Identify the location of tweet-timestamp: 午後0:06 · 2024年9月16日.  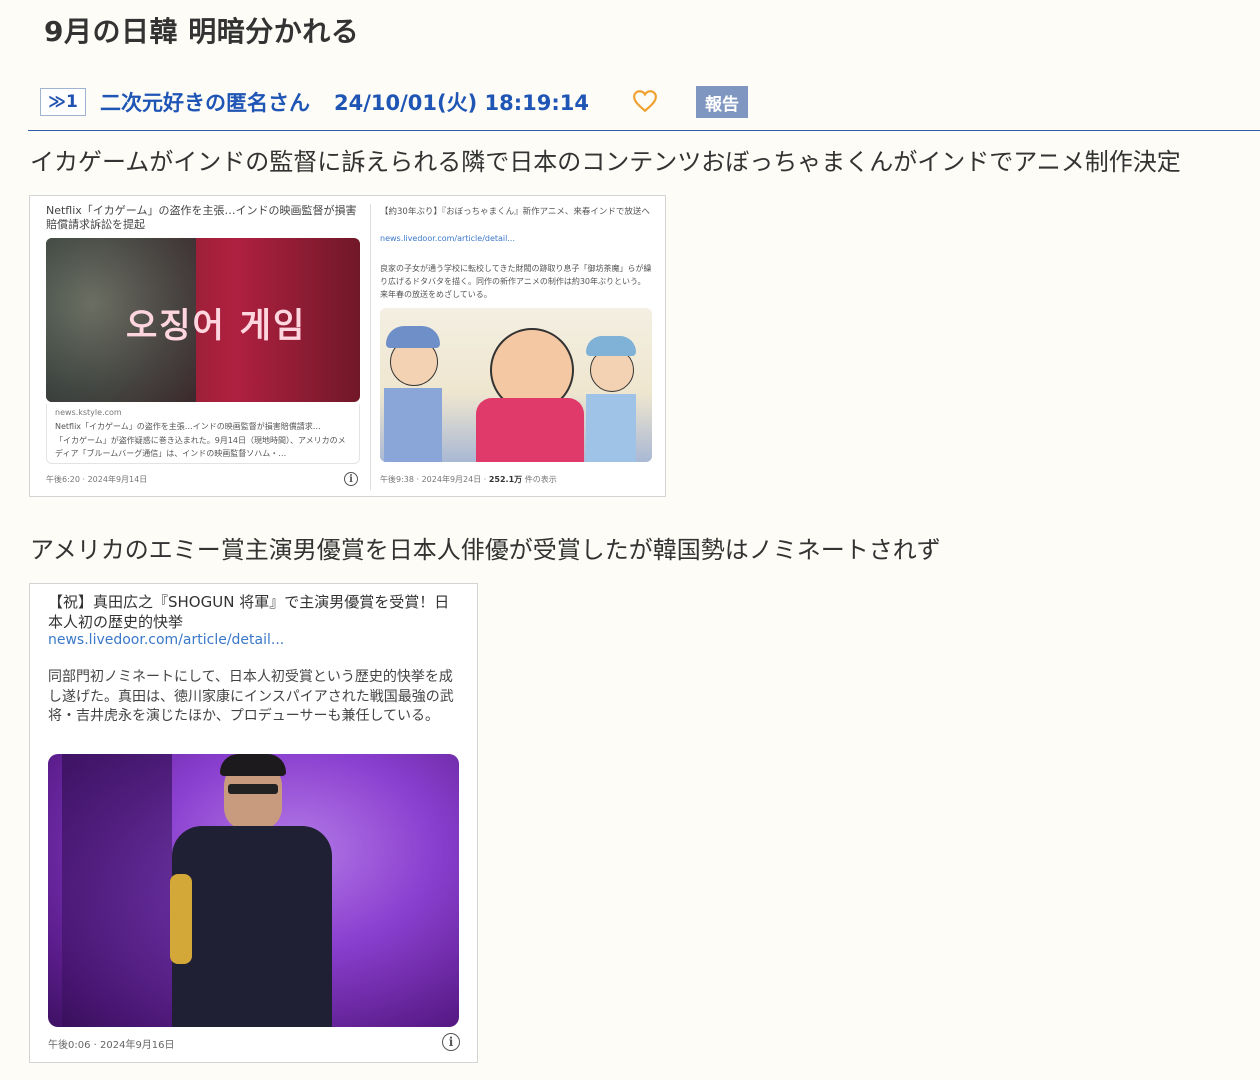
(111, 1045).